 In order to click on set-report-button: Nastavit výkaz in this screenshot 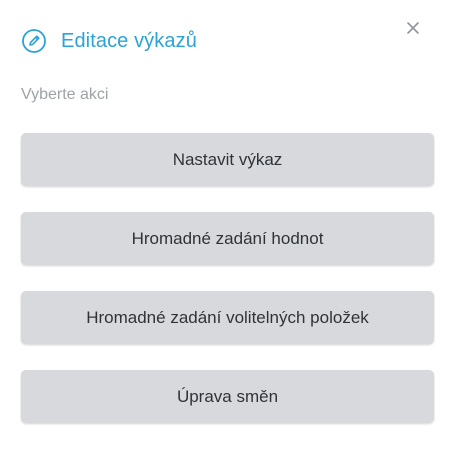, I will do `click(227, 159)`.